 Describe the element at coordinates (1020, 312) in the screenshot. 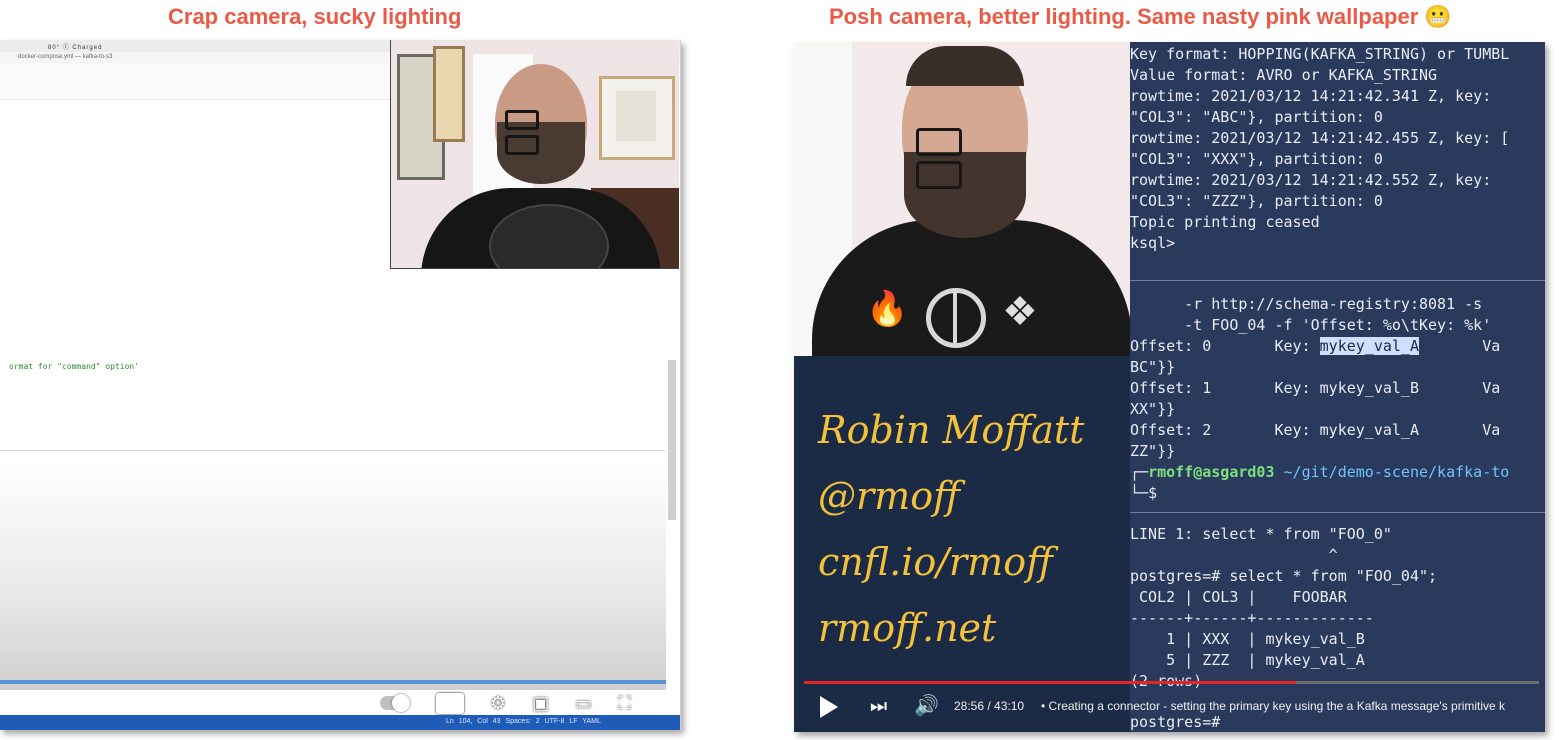

I see `kafka-icon: ❖` at that location.